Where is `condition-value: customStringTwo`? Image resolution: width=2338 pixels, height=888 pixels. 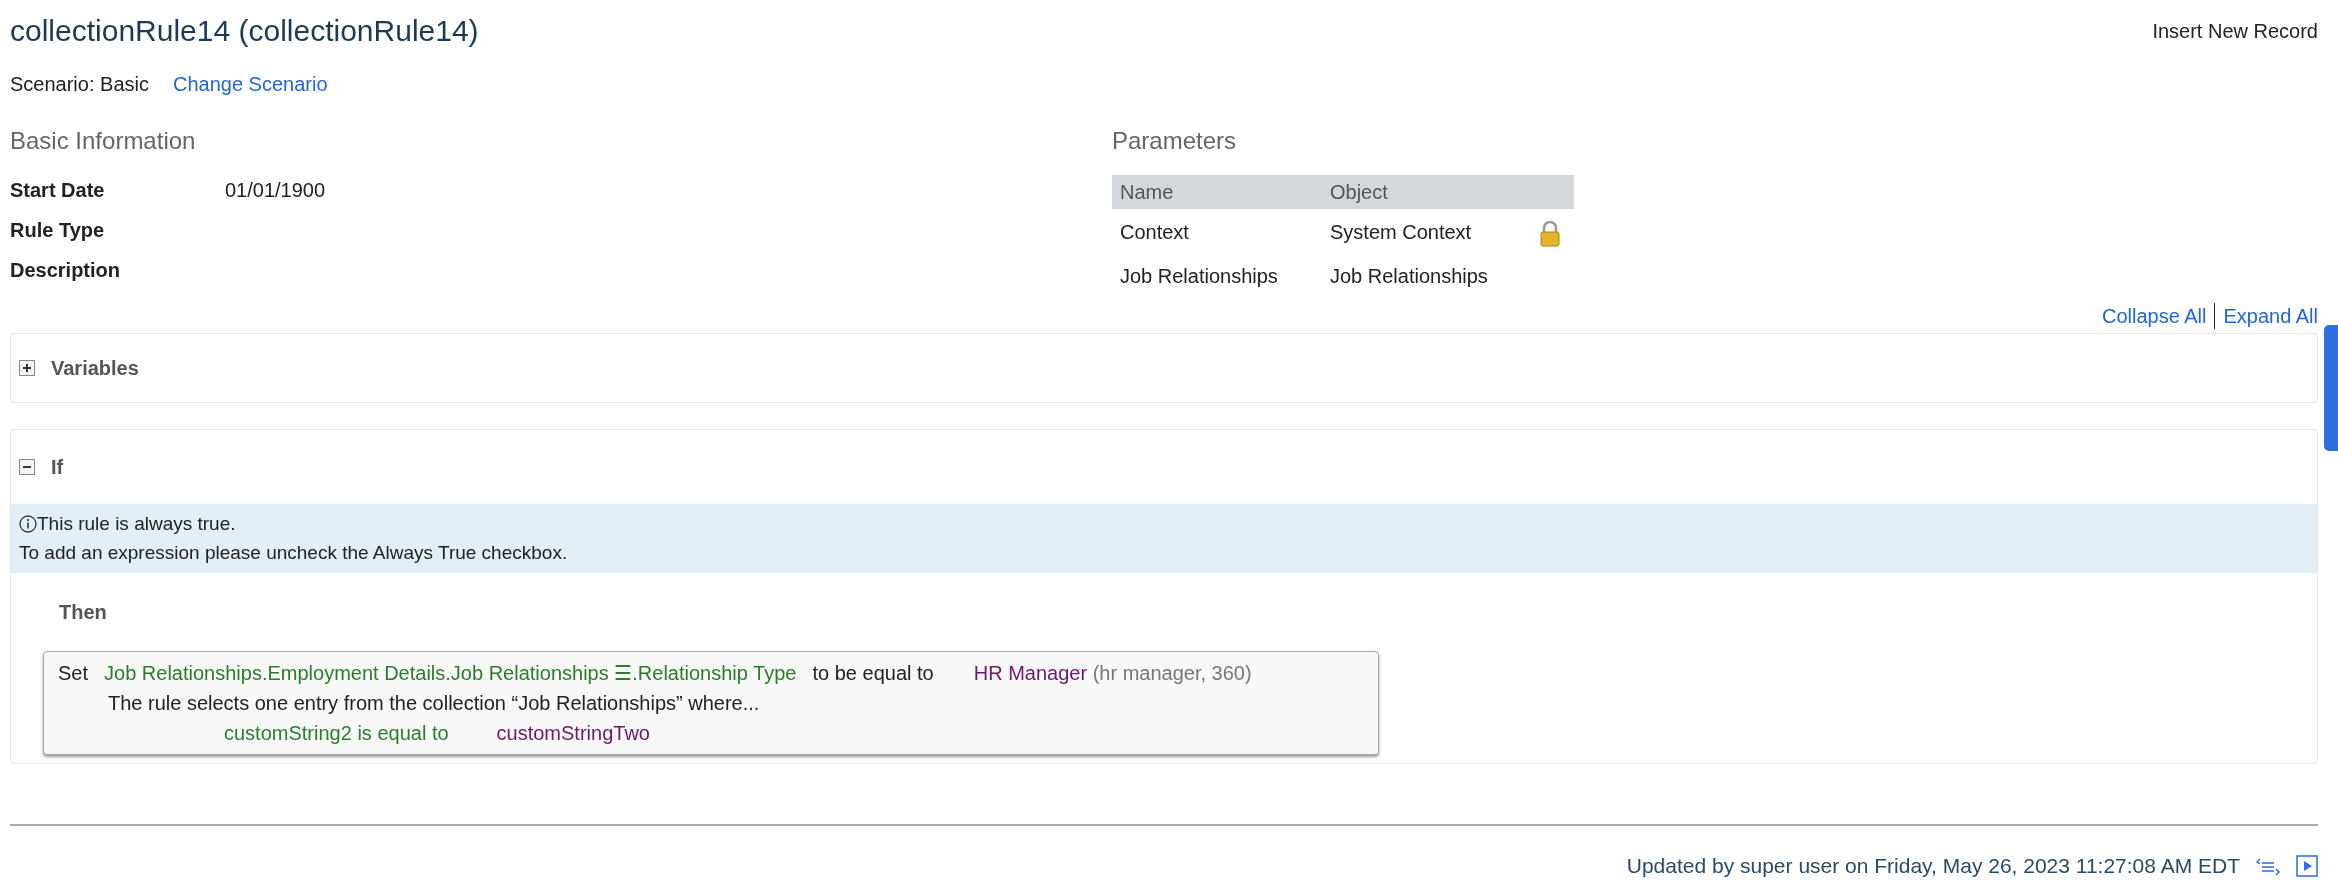
condition-value: customStringTwo is located at coordinates (573, 733).